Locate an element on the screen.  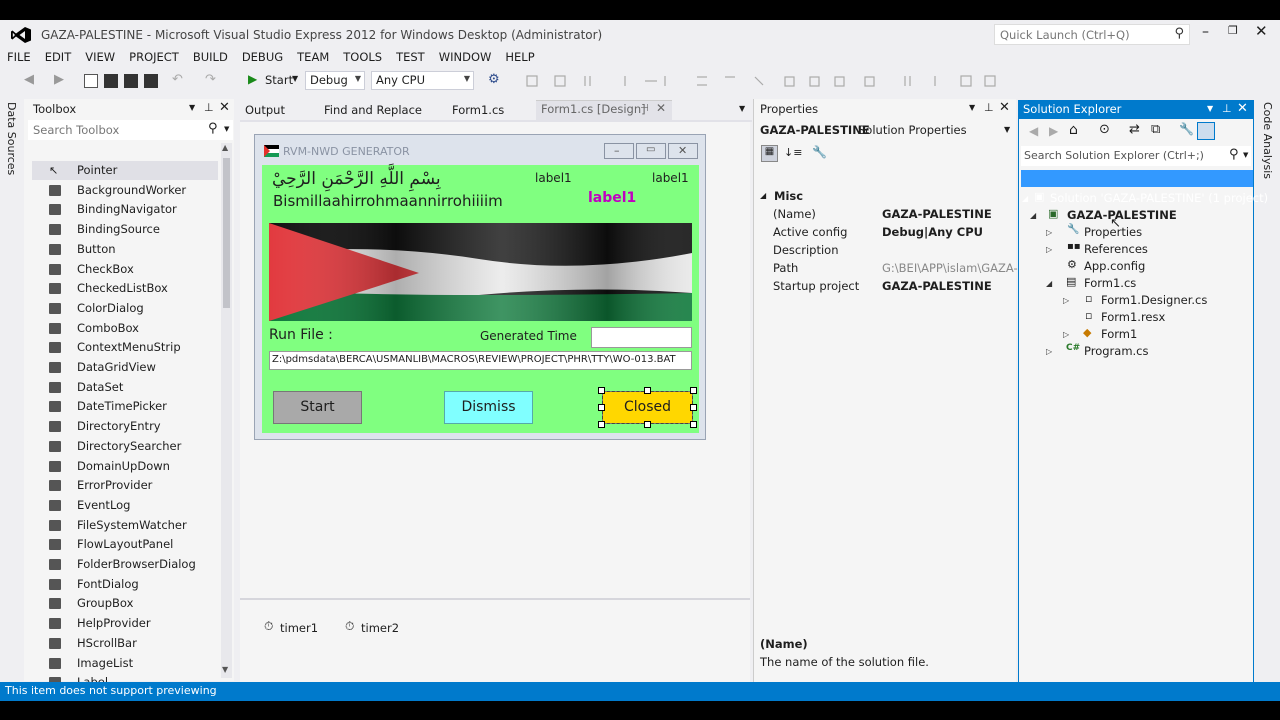
tree-program-cs: Program.cs is located at coordinates (1116, 351).